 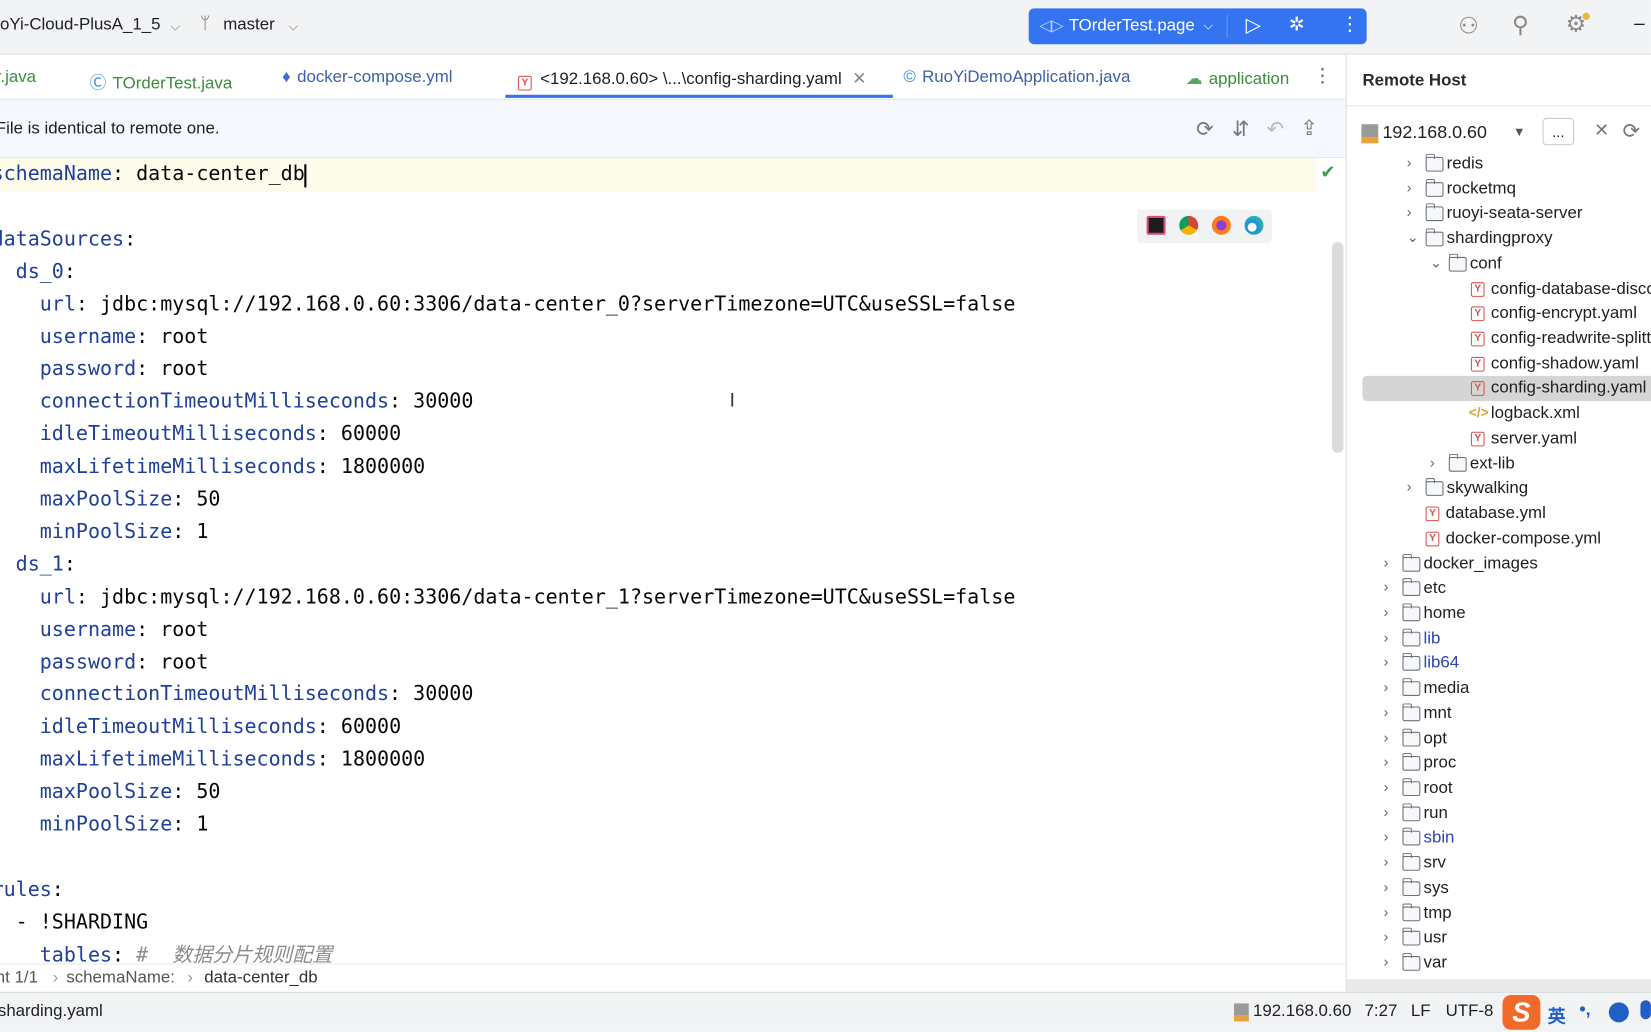 What do you see at coordinates (1499, 863) in the screenshot?
I see `tree-item: › srv` at bounding box center [1499, 863].